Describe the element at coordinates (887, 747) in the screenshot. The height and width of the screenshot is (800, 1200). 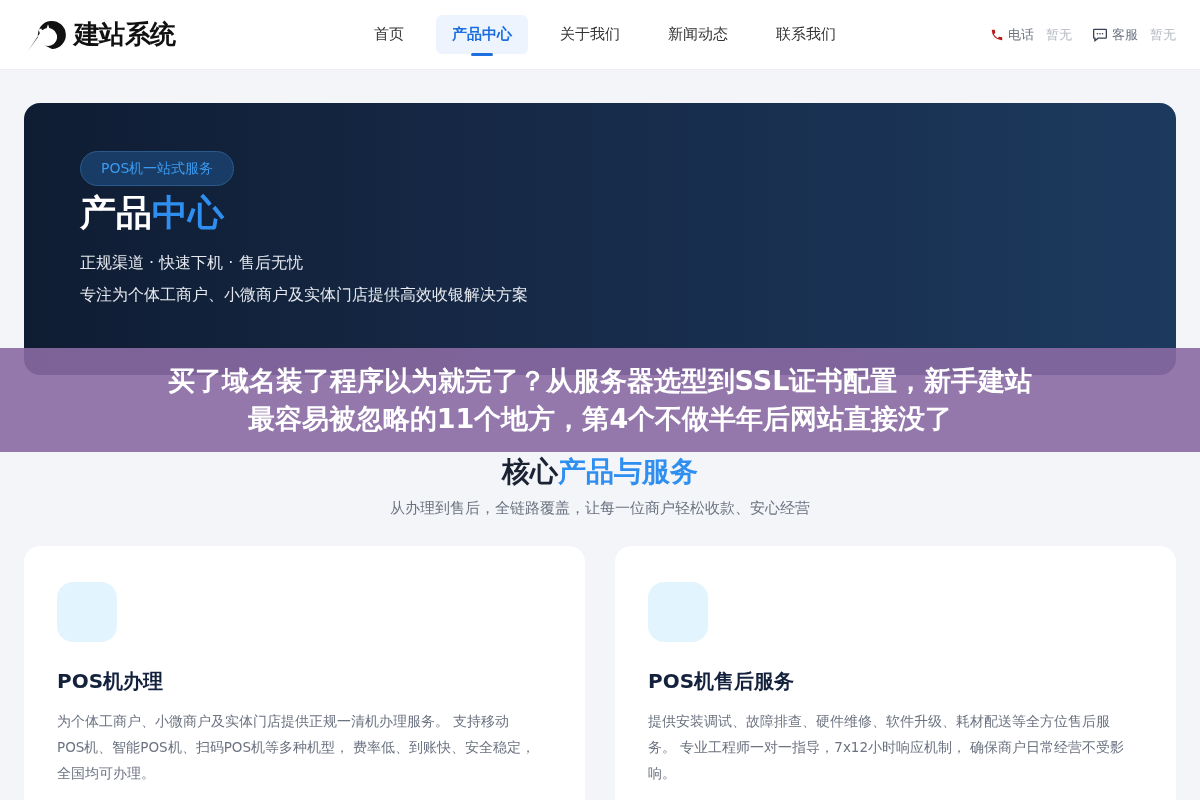
I see `card-description: 提供安装调试、故障排查、硬件维修、软件升级、耗材配送等全方位售后服务。 专业工程师一对一指导，7x12小时响应机制， 确保商户日常经营不受影响。` at that location.